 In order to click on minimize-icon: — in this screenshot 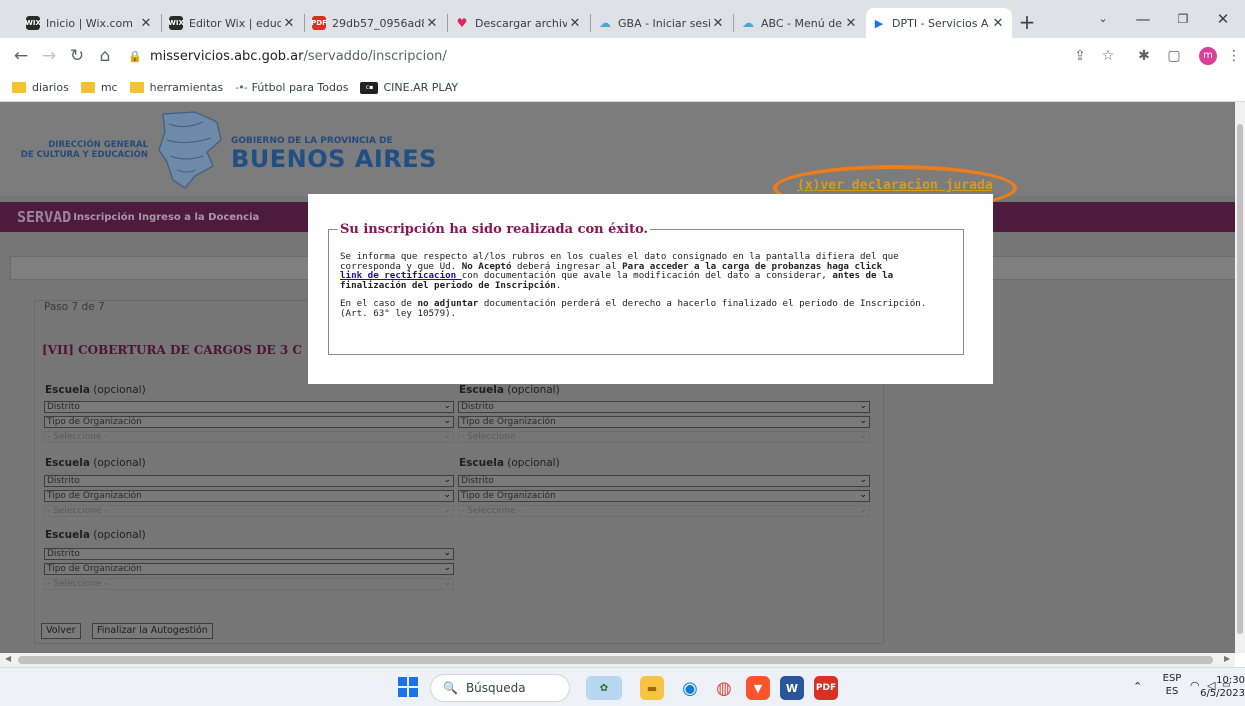, I will do `click(1143, 19)`.